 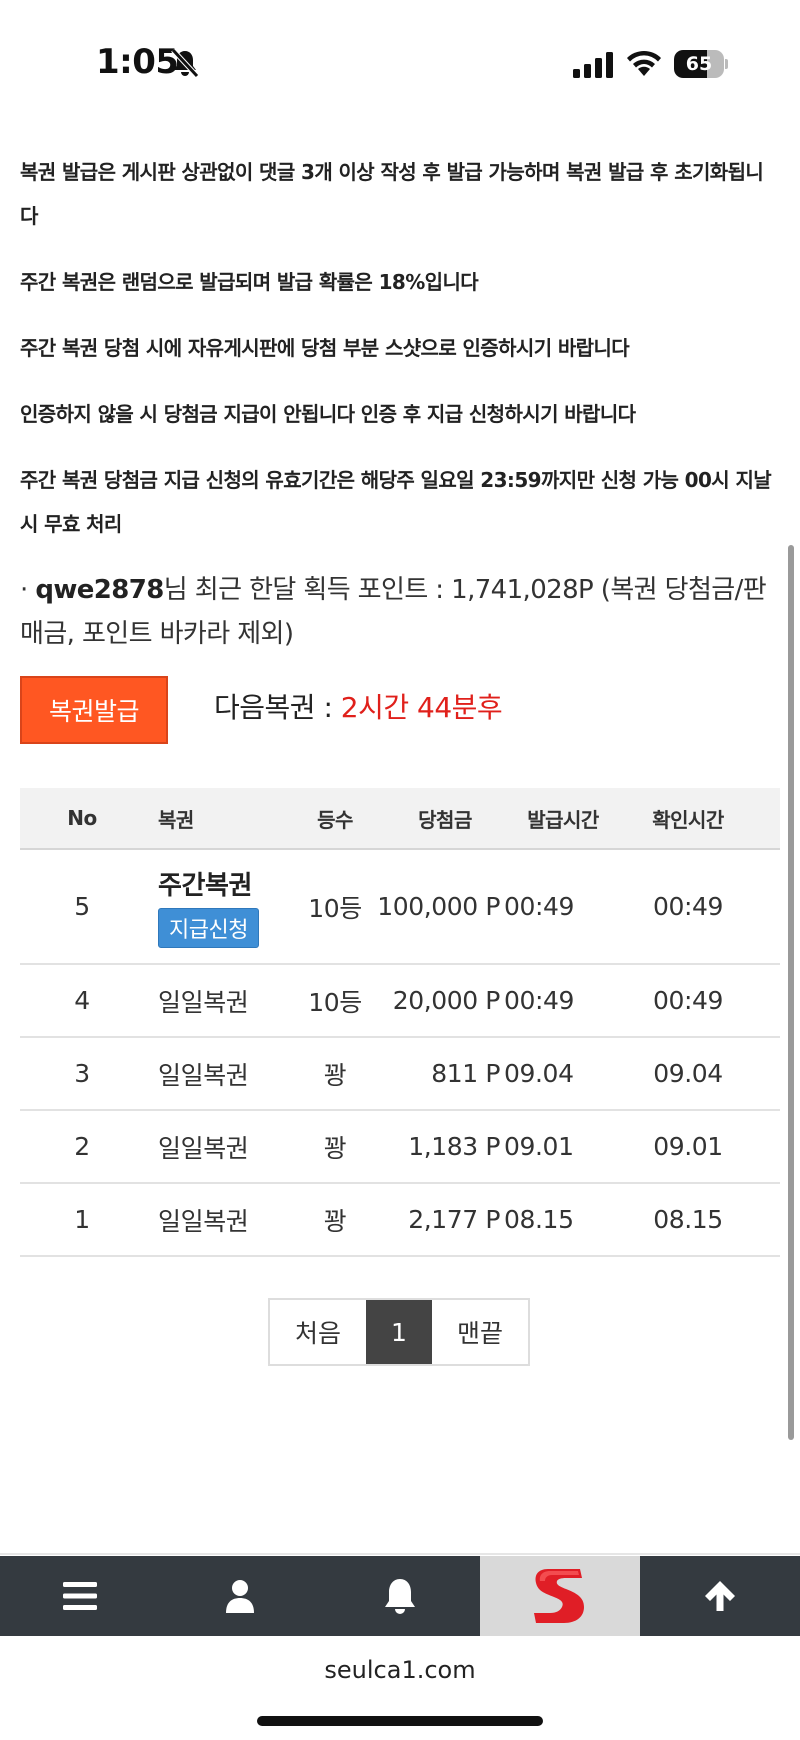 I want to click on nav-notifications-button, so click(x=400, y=1596).